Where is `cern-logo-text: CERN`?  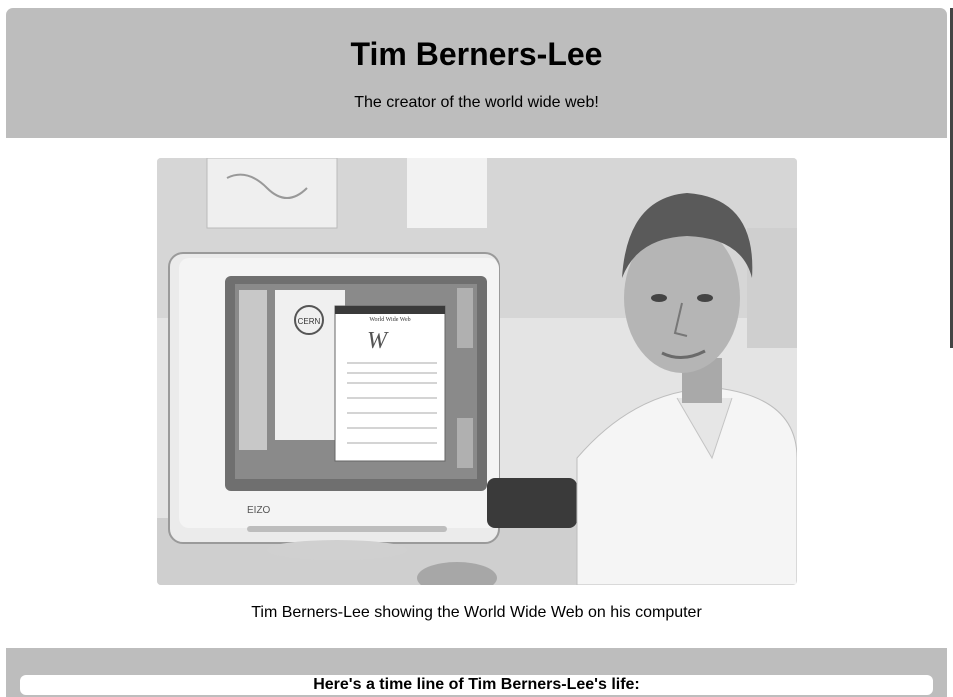 cern-logo-text: CERN is located at coordinates (309, 321).